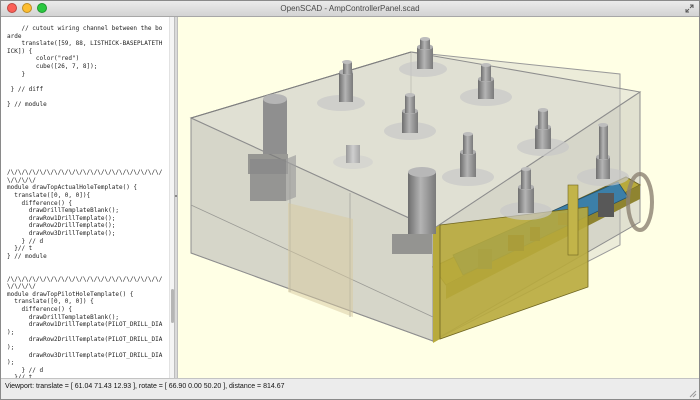 This screenshot has height=400, width=700. I want to click on title-bar: OpenSCAD - AmpControllerPanel.scad, so click(350, 9).